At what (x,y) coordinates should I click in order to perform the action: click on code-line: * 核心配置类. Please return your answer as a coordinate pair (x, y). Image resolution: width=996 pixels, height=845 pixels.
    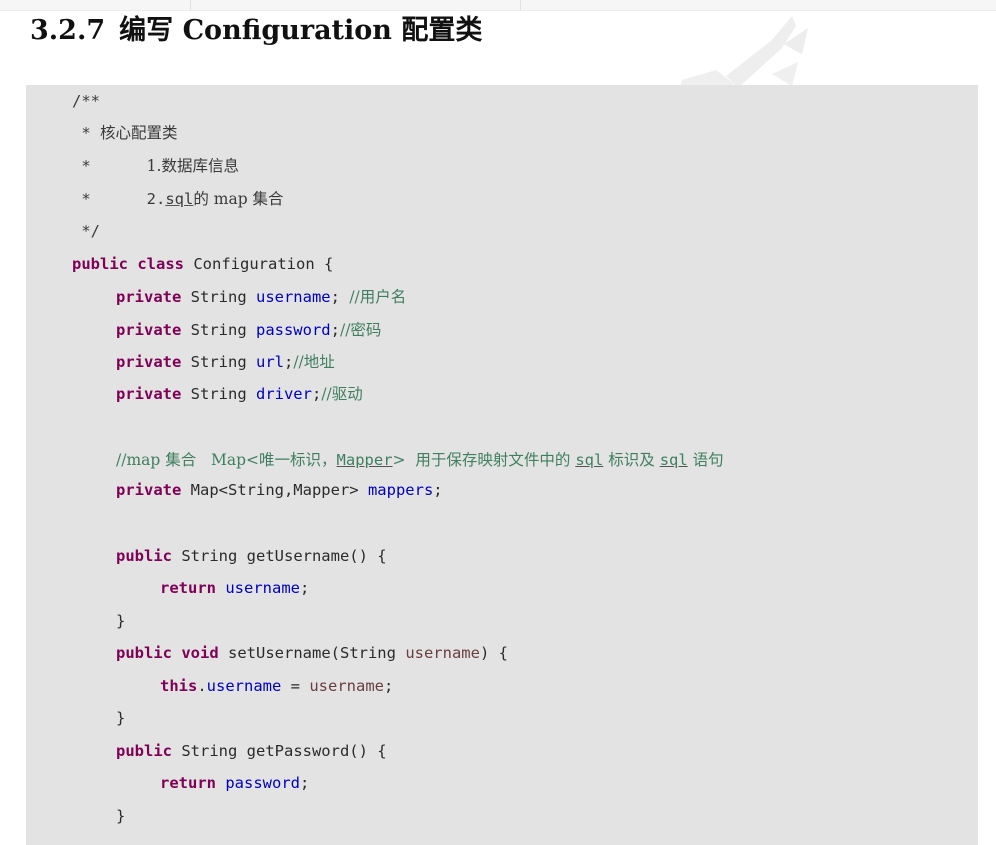
    Looking at the image, I should click on (125, 133).